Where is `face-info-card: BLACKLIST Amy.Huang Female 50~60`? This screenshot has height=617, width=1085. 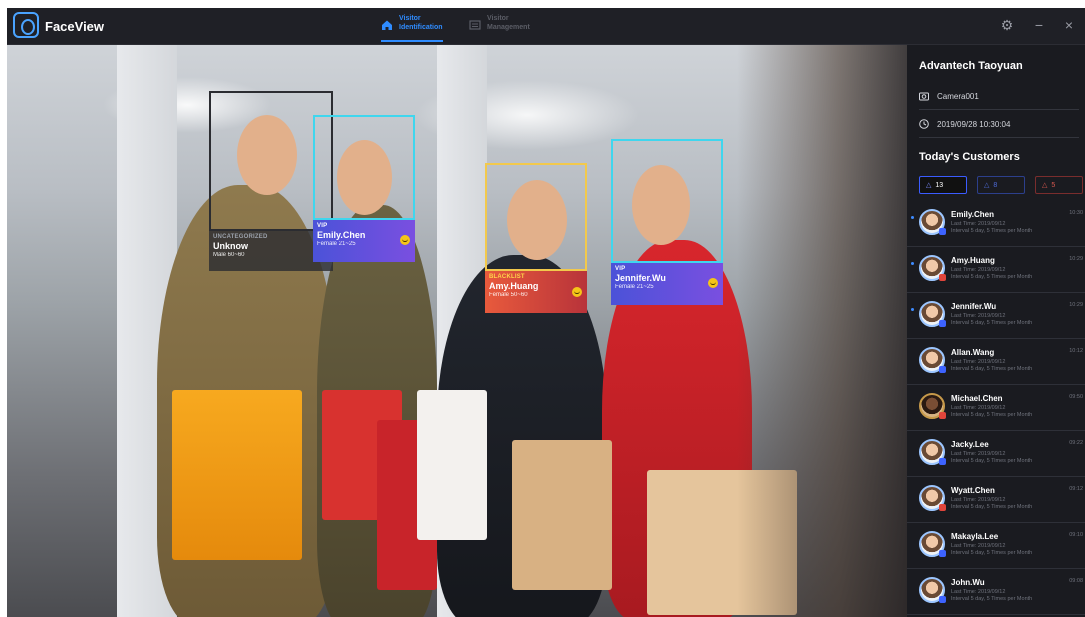
face-info-card: BLACKLIST Amy.Huang Female 50~60 is located at coordinates (536, 292).